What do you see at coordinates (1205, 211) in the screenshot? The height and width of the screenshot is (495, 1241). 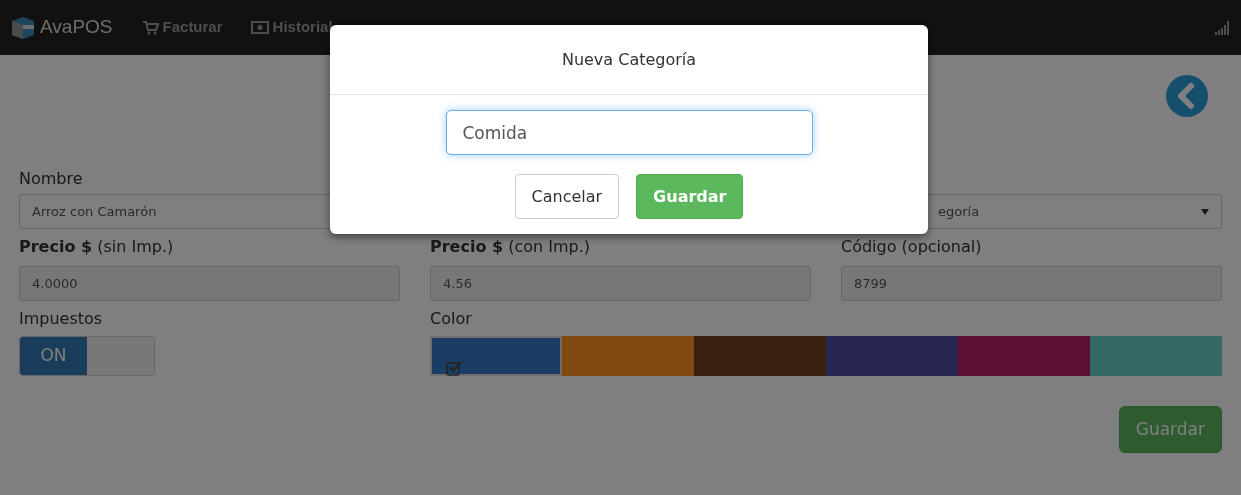 I see `caret-icon` at bounding box center [1205, 211].